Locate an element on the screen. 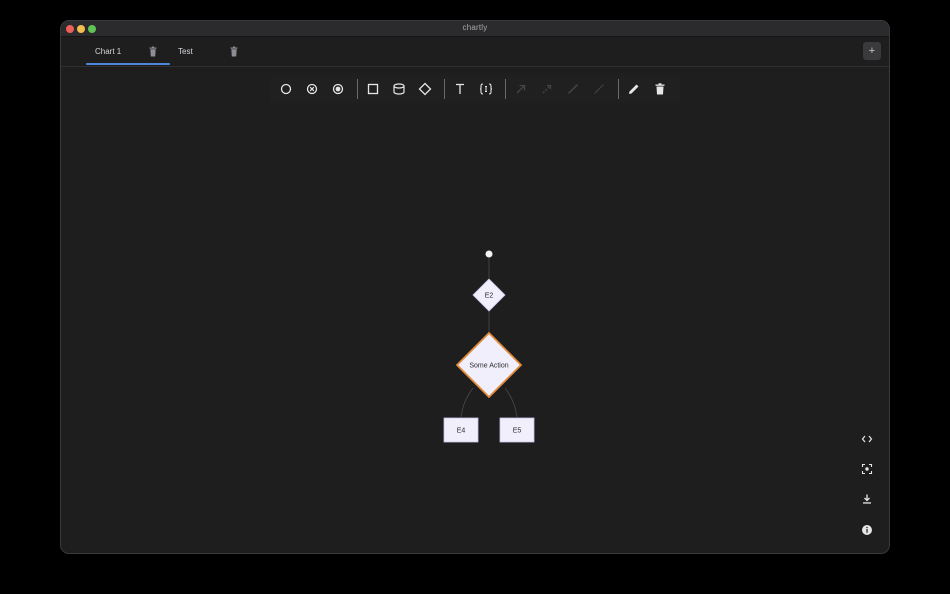  title-bar: chartly is located at coordinates (475, 29).